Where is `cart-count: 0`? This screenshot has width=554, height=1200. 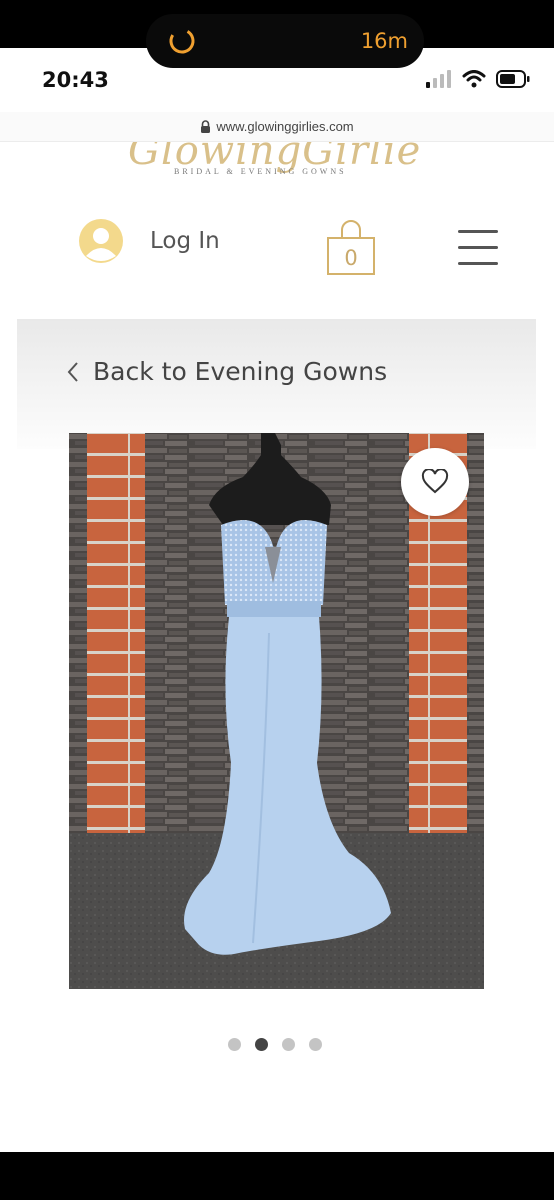
cart-count: 0 is located at coordinates (351, 258).